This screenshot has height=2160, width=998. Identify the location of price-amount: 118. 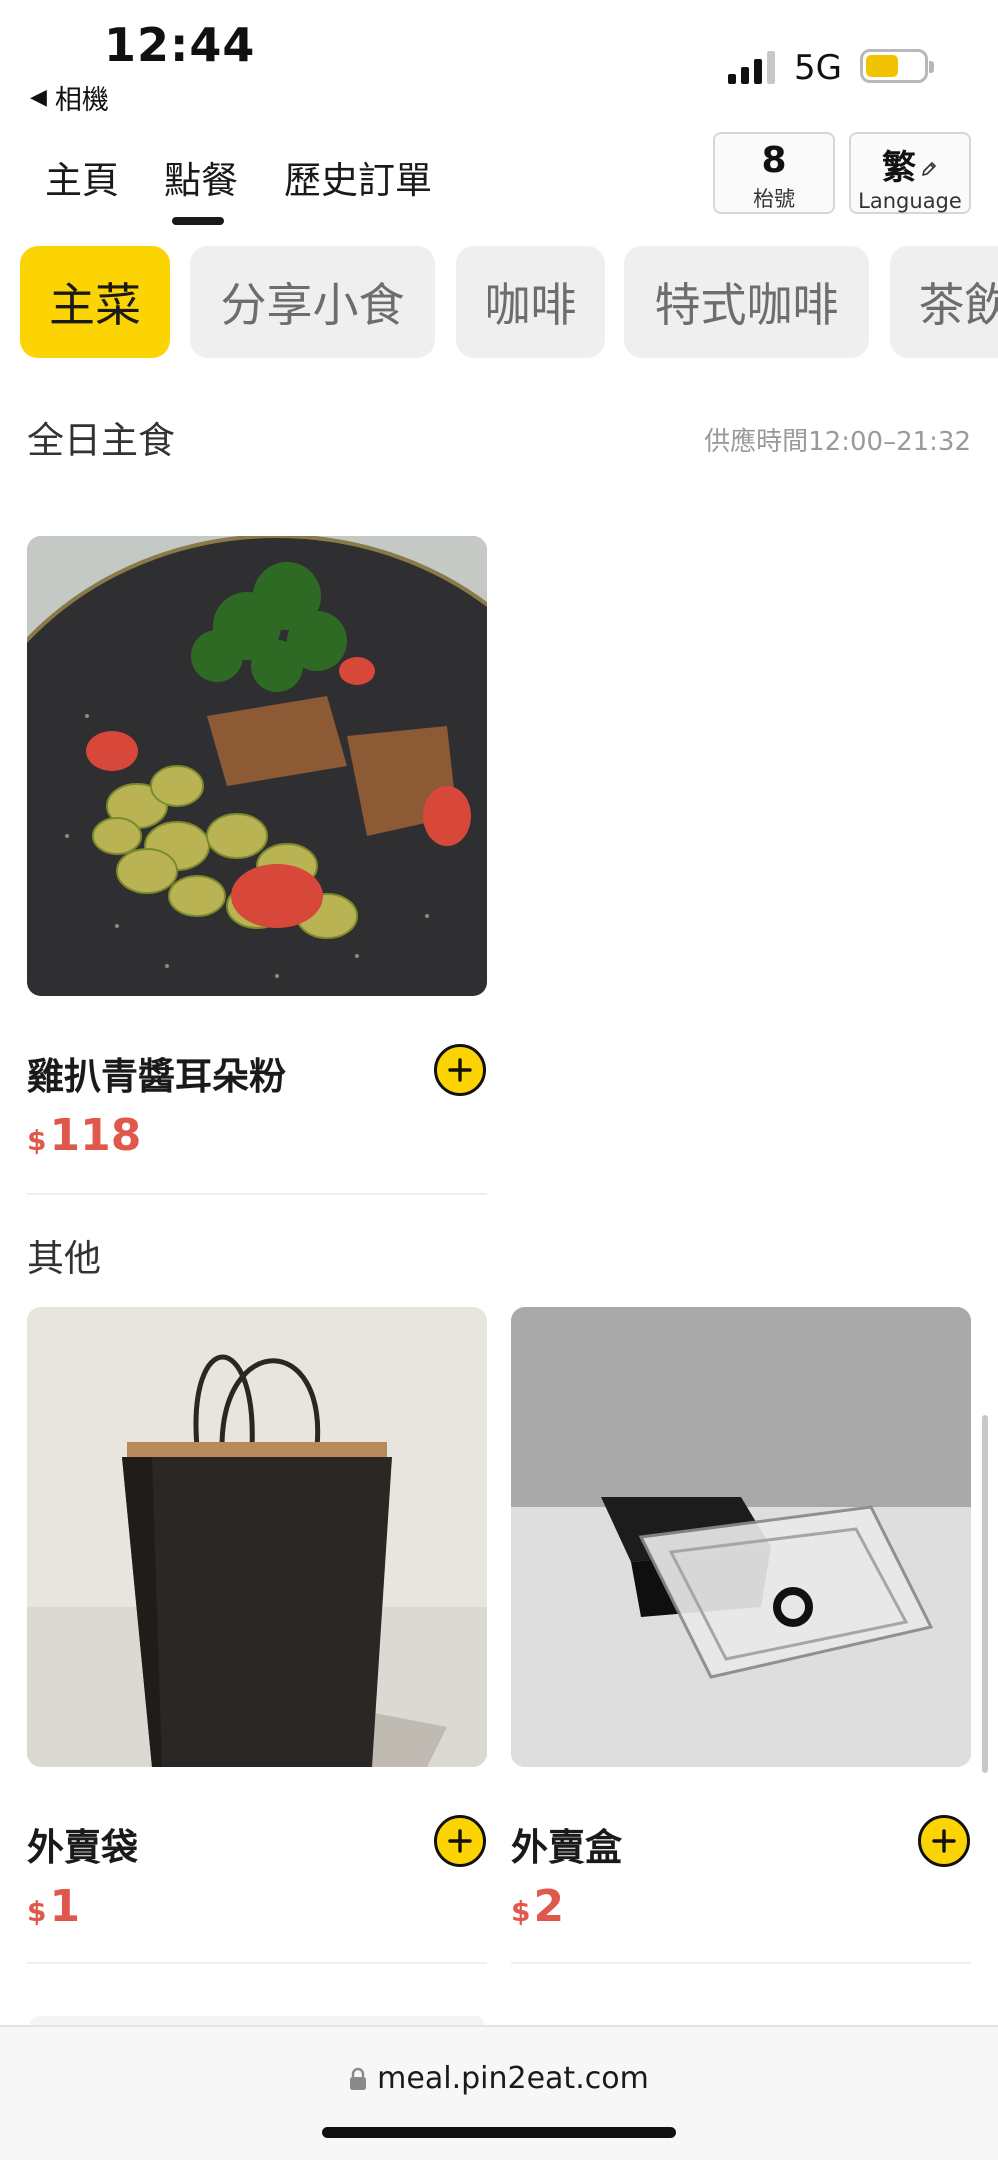
(95, 1135).